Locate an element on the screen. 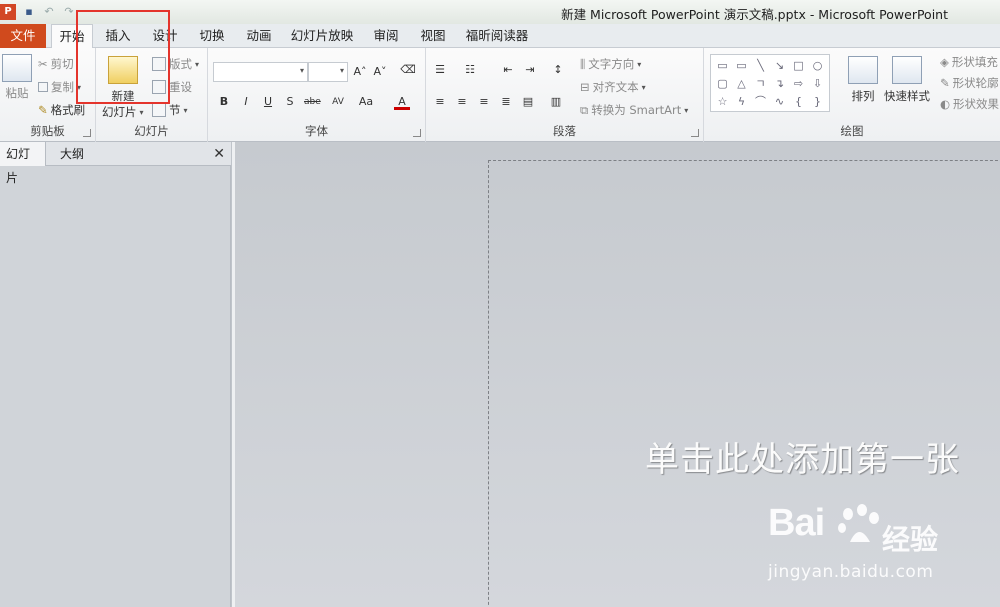  rounded-rect-shape-icon: ▢ is located at coordinates (722, 84).